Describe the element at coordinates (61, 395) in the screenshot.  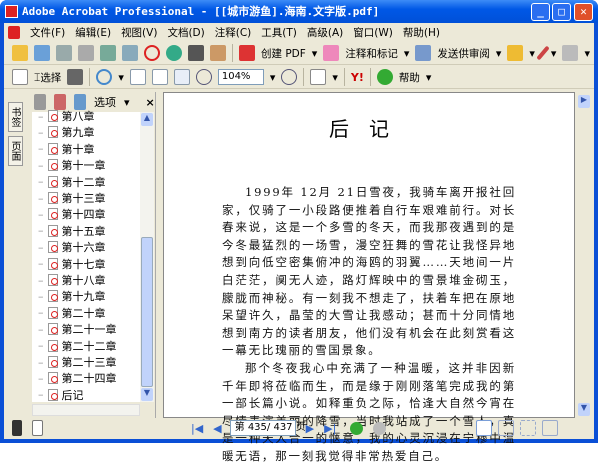
I see `bookmark-item: – 后记` at that location.